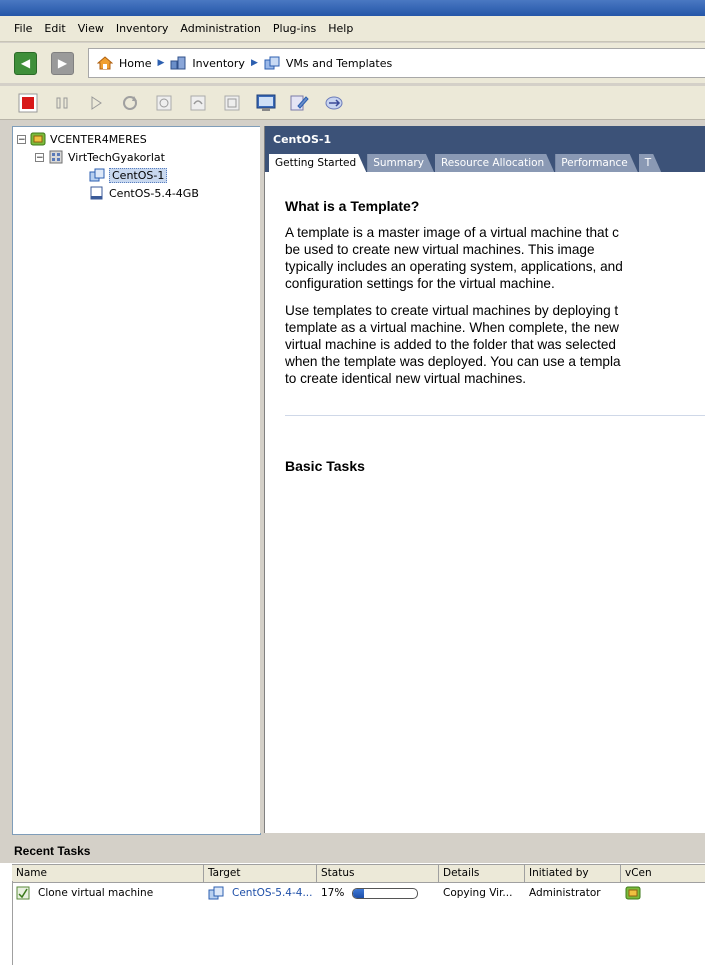 This screenshot has width=705, height=965. What do you see at coordinates (495, 415) in the screenshot?
I see `divider` at bounding box center [495, 415].